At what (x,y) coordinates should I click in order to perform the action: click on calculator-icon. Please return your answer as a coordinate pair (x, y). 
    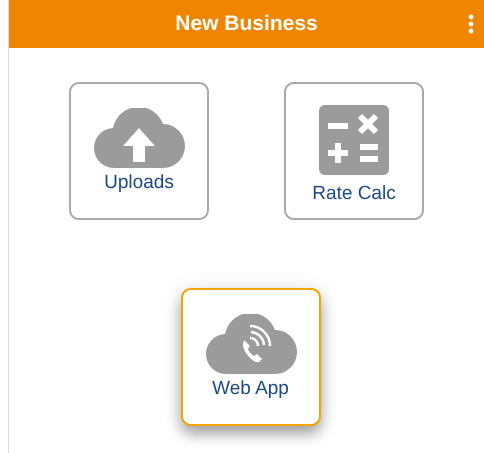
    Looking at the image, I should click on (354, 140).